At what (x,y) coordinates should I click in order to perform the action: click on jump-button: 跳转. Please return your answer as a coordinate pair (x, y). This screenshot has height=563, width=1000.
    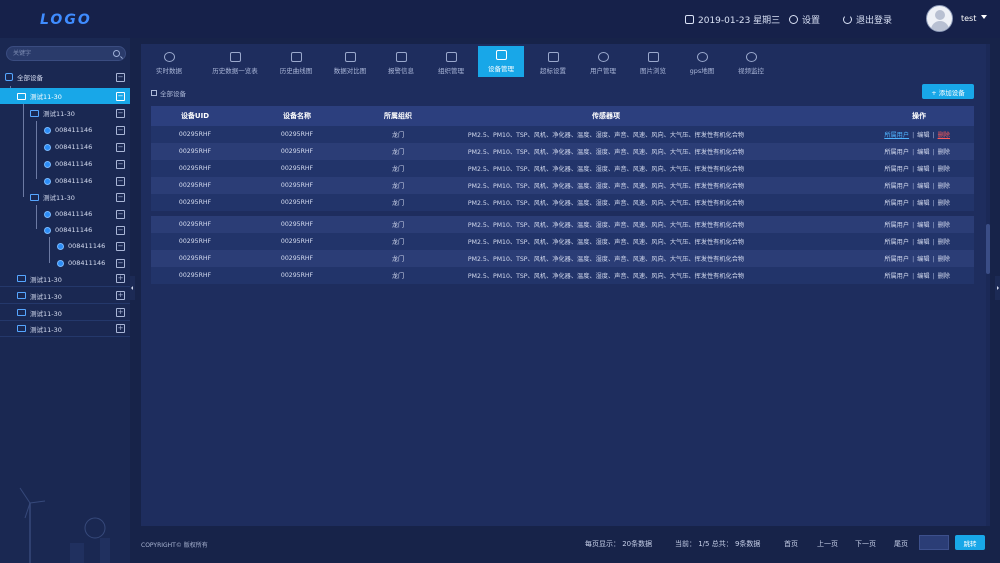
    Looking at the image, I should click on (970, 542).